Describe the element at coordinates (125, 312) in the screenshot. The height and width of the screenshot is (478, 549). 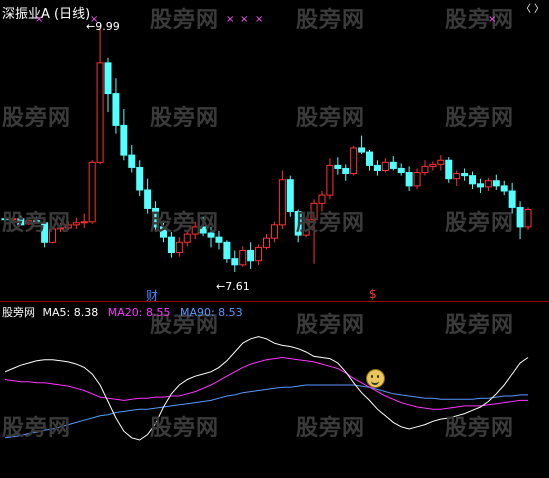
I see `ma20-label: MA20:` at that location.